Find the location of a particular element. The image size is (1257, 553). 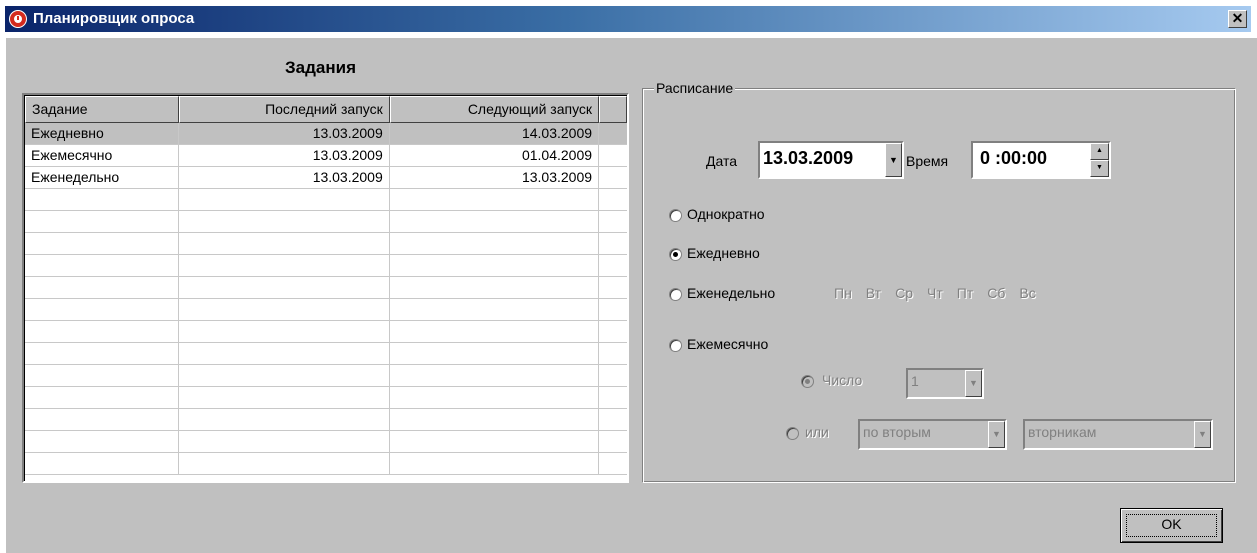

weekday-dropdown-button: ▼ is located at coordinates (1202, 434).